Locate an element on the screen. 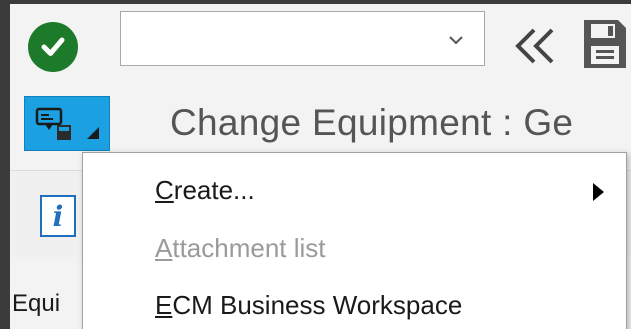 The image size is (631, 329). menu-item-ecm-mnemonic: E is located at coordinates (164, 305).